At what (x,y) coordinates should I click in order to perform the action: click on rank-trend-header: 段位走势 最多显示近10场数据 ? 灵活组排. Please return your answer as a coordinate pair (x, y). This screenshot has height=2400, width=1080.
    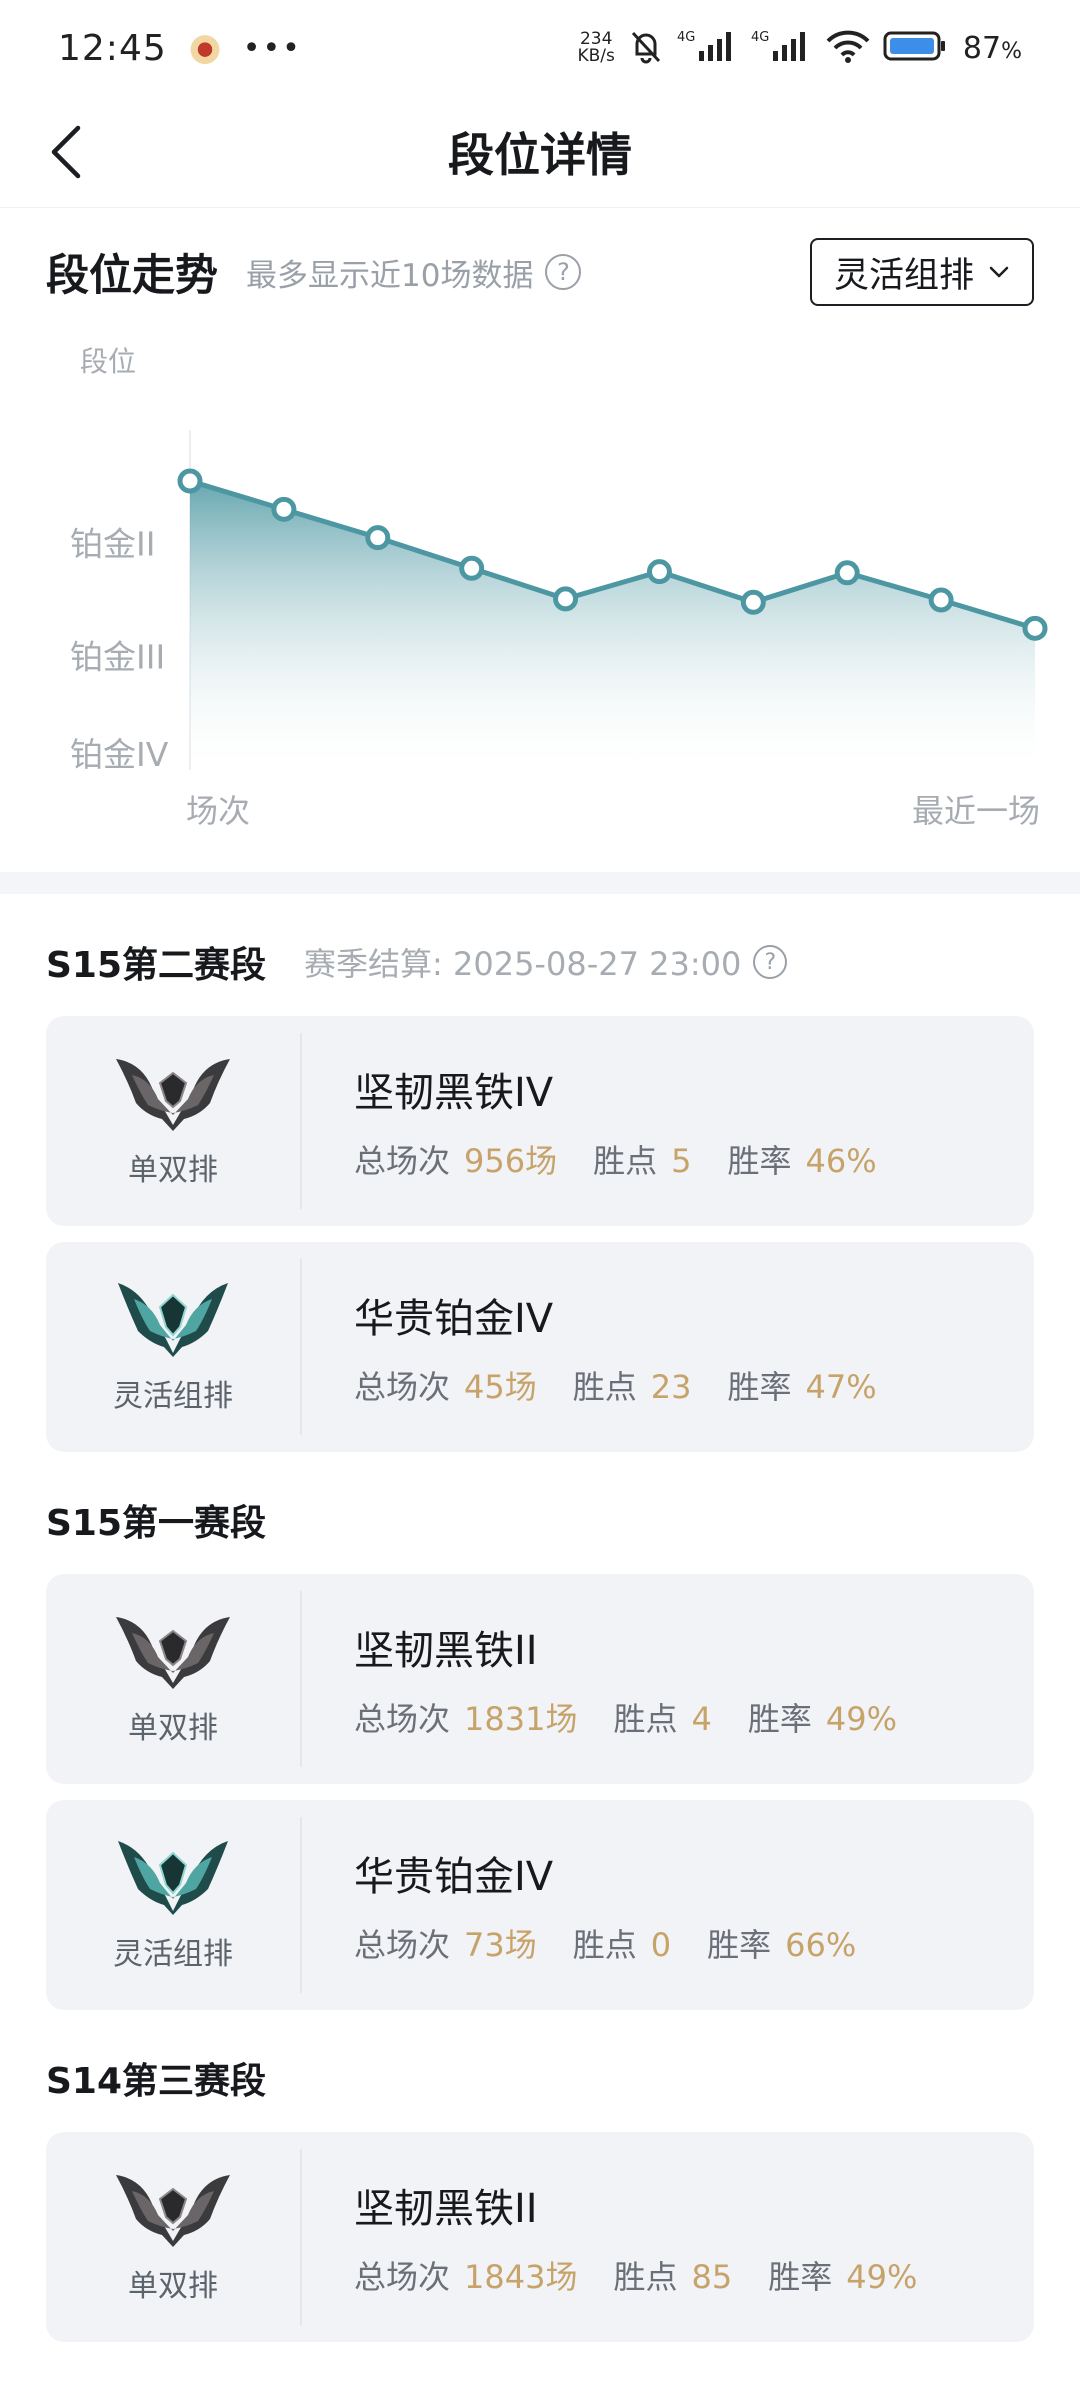
    Looking at the image, I should click on (540, 272).